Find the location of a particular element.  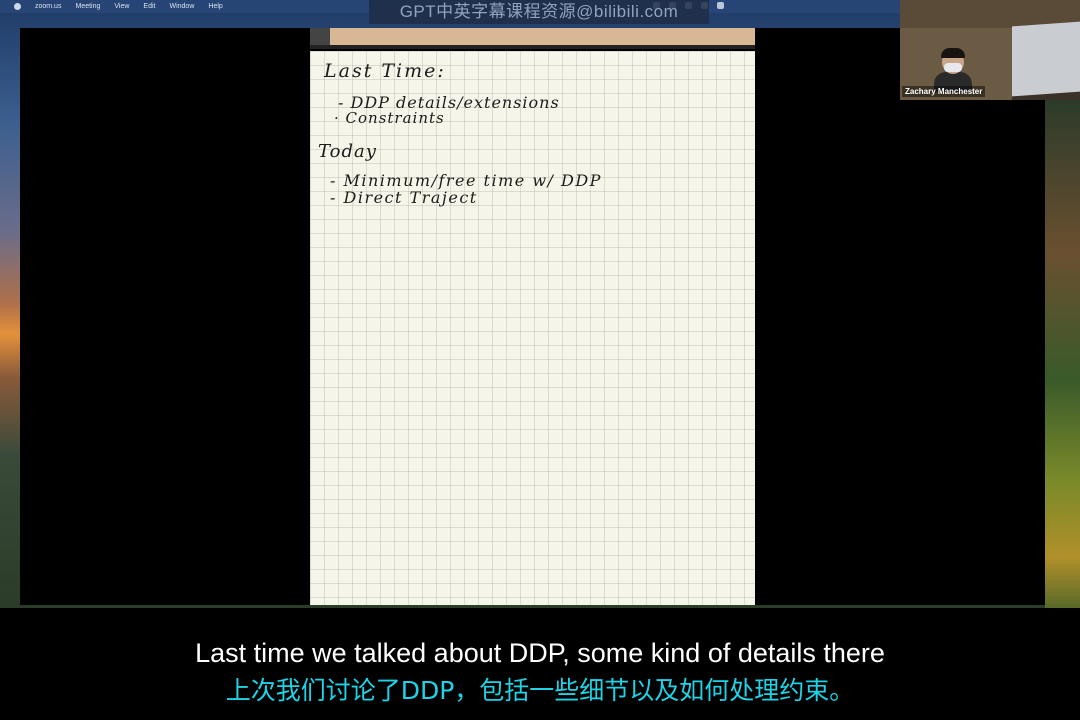

mic-icon is located at coordinates (720, 5).